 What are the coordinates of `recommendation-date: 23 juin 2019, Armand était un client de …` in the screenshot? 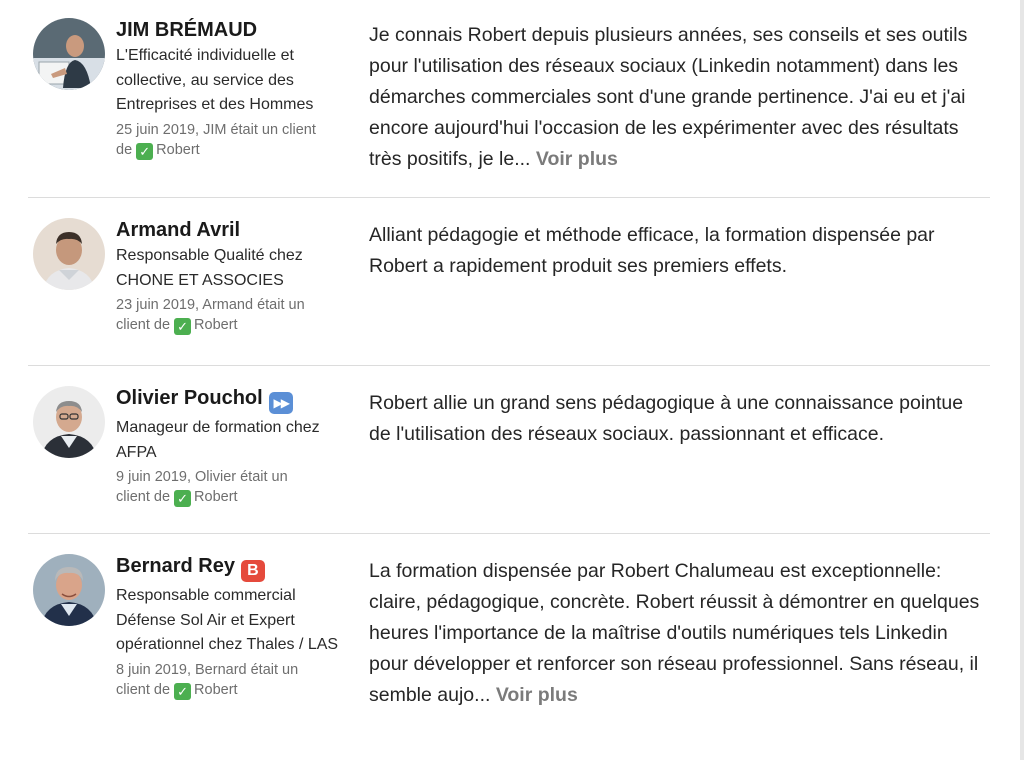 It's located at (210, 316).